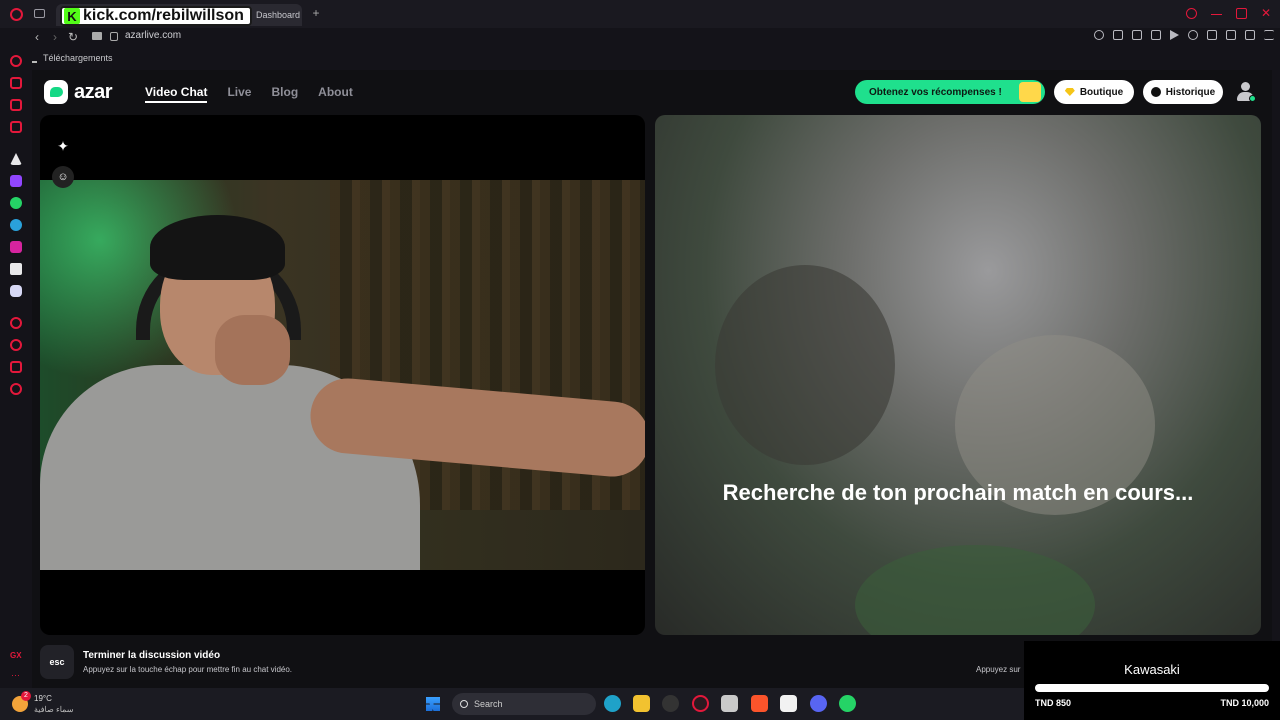  I want to click on nav-blog: Blog, so click(284, 94).